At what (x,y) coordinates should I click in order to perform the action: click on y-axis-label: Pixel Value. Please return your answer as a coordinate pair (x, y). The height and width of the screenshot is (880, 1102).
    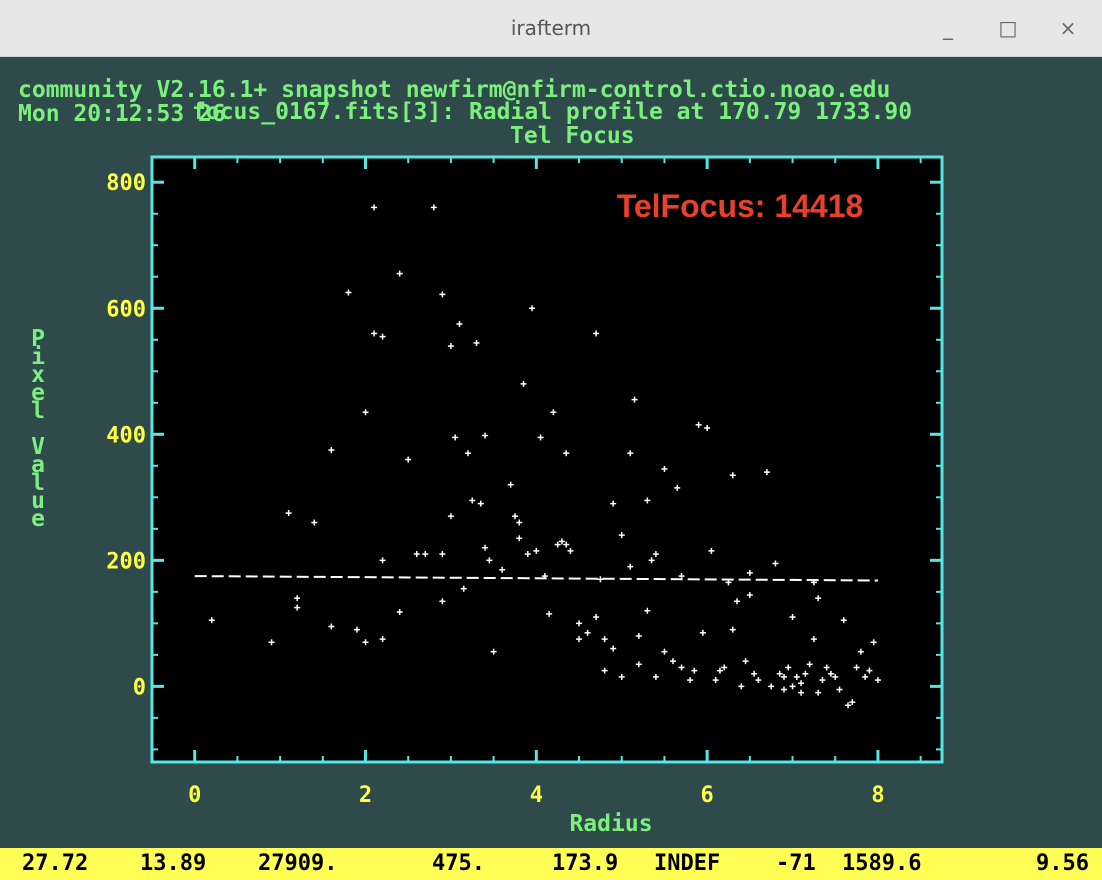
    Looking at the image, I should click on (38, 430).